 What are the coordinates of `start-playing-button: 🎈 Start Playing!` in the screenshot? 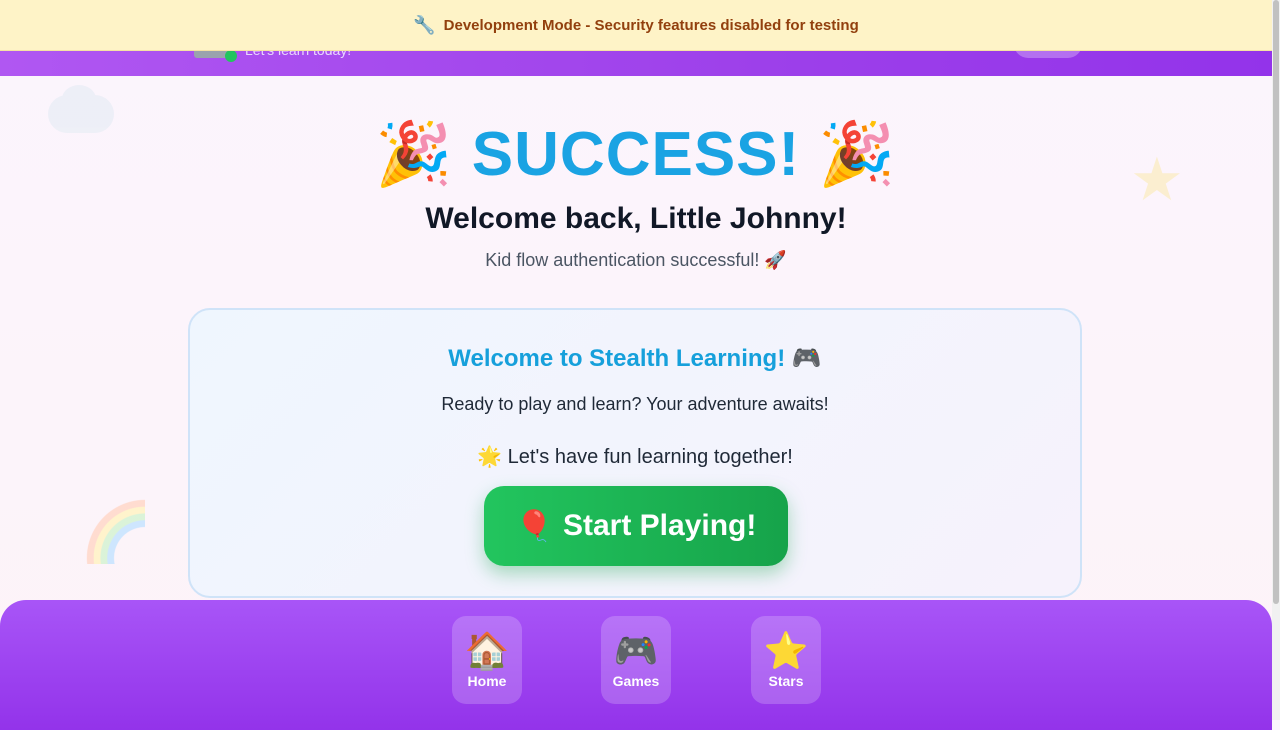 It's located at (636, 526).